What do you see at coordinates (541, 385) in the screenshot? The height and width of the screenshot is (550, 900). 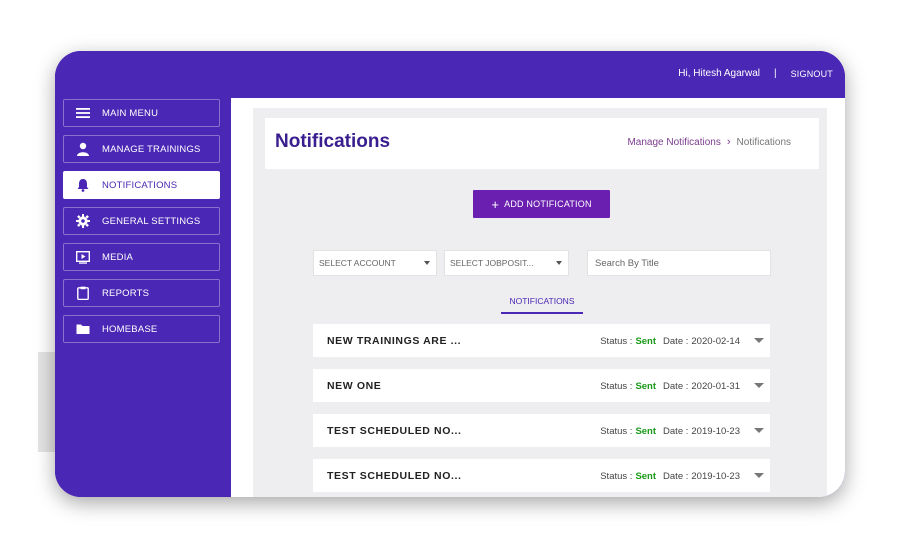 I see `notification-row: NEW ONE Status : Sent Date : 2020-01-31` at bounding box center [541, 385].